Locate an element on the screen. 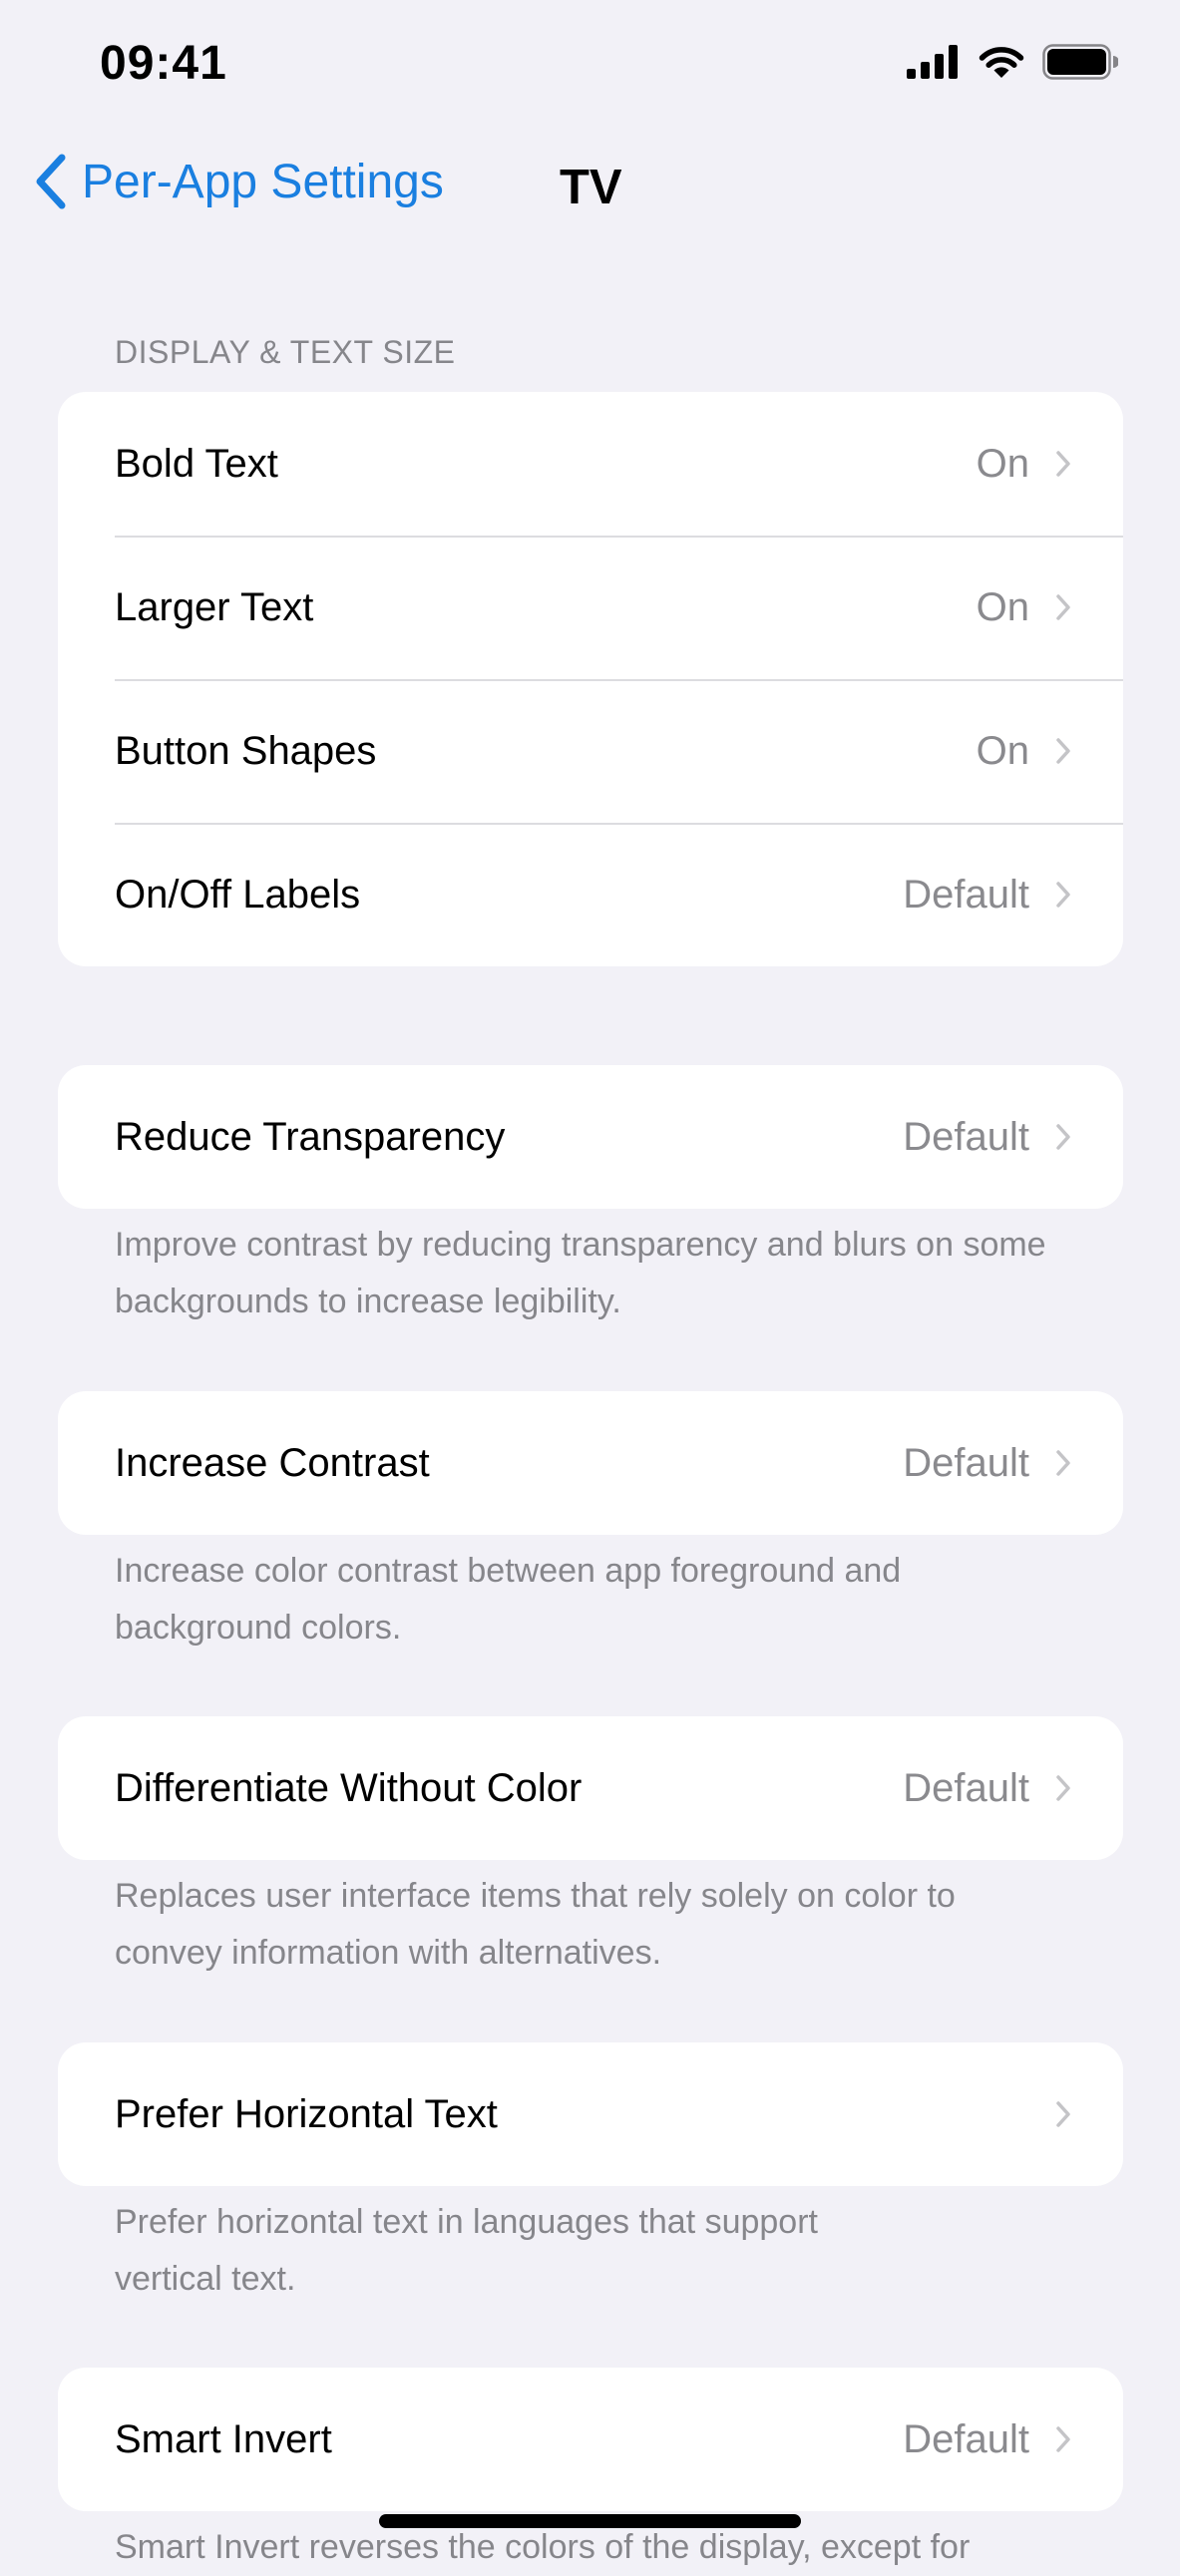 The width and height of the screenshot is (1180, 2576). increase-contrast-group: Increase Contrast Default is located at coordinates (590, 1463).